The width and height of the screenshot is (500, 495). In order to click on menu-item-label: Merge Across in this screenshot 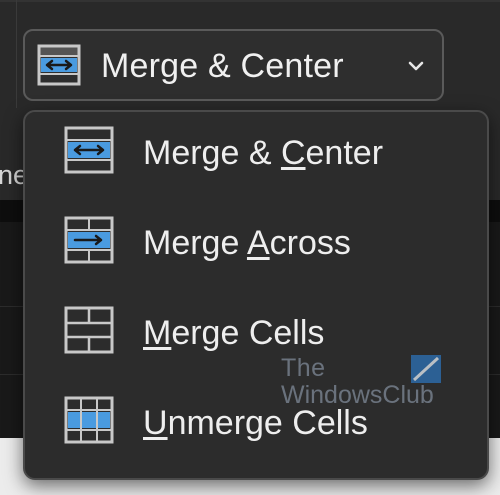, I will do `click(247, 243)`.